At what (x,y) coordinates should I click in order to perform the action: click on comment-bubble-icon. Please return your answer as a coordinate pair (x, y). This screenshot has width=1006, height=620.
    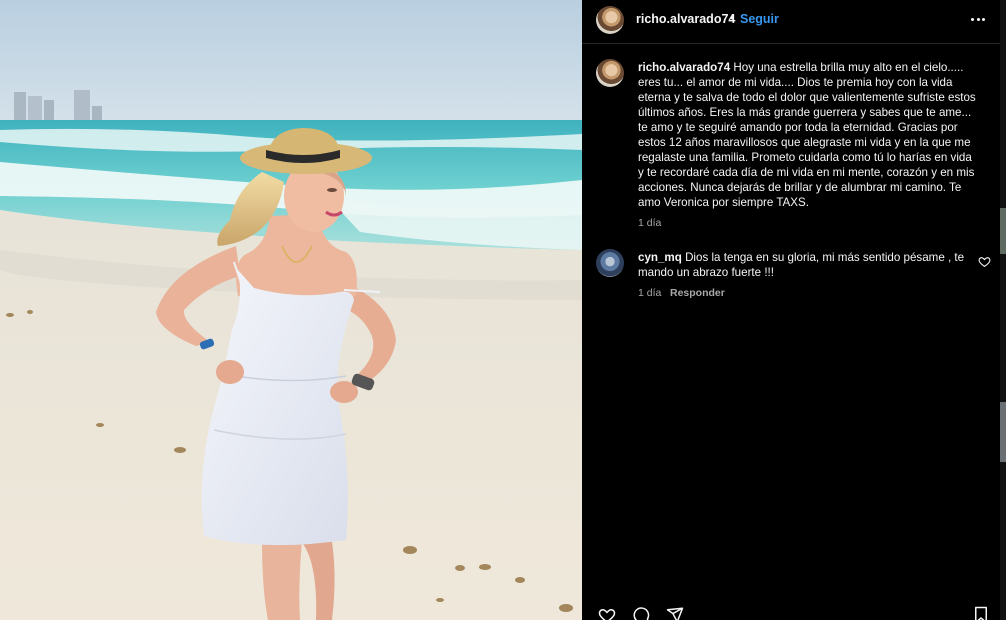
    Looking at the image, I should click on (641, 613).